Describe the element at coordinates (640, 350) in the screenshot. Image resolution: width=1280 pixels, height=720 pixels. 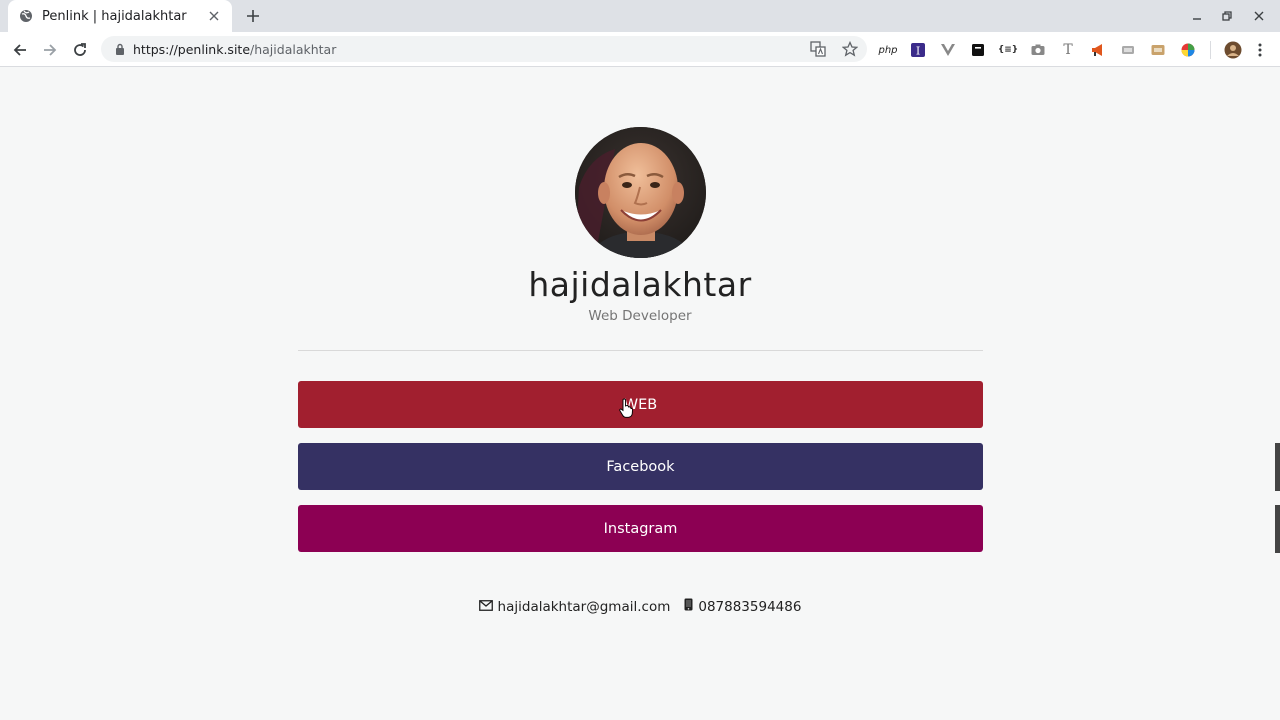
I see `divider` at that location.